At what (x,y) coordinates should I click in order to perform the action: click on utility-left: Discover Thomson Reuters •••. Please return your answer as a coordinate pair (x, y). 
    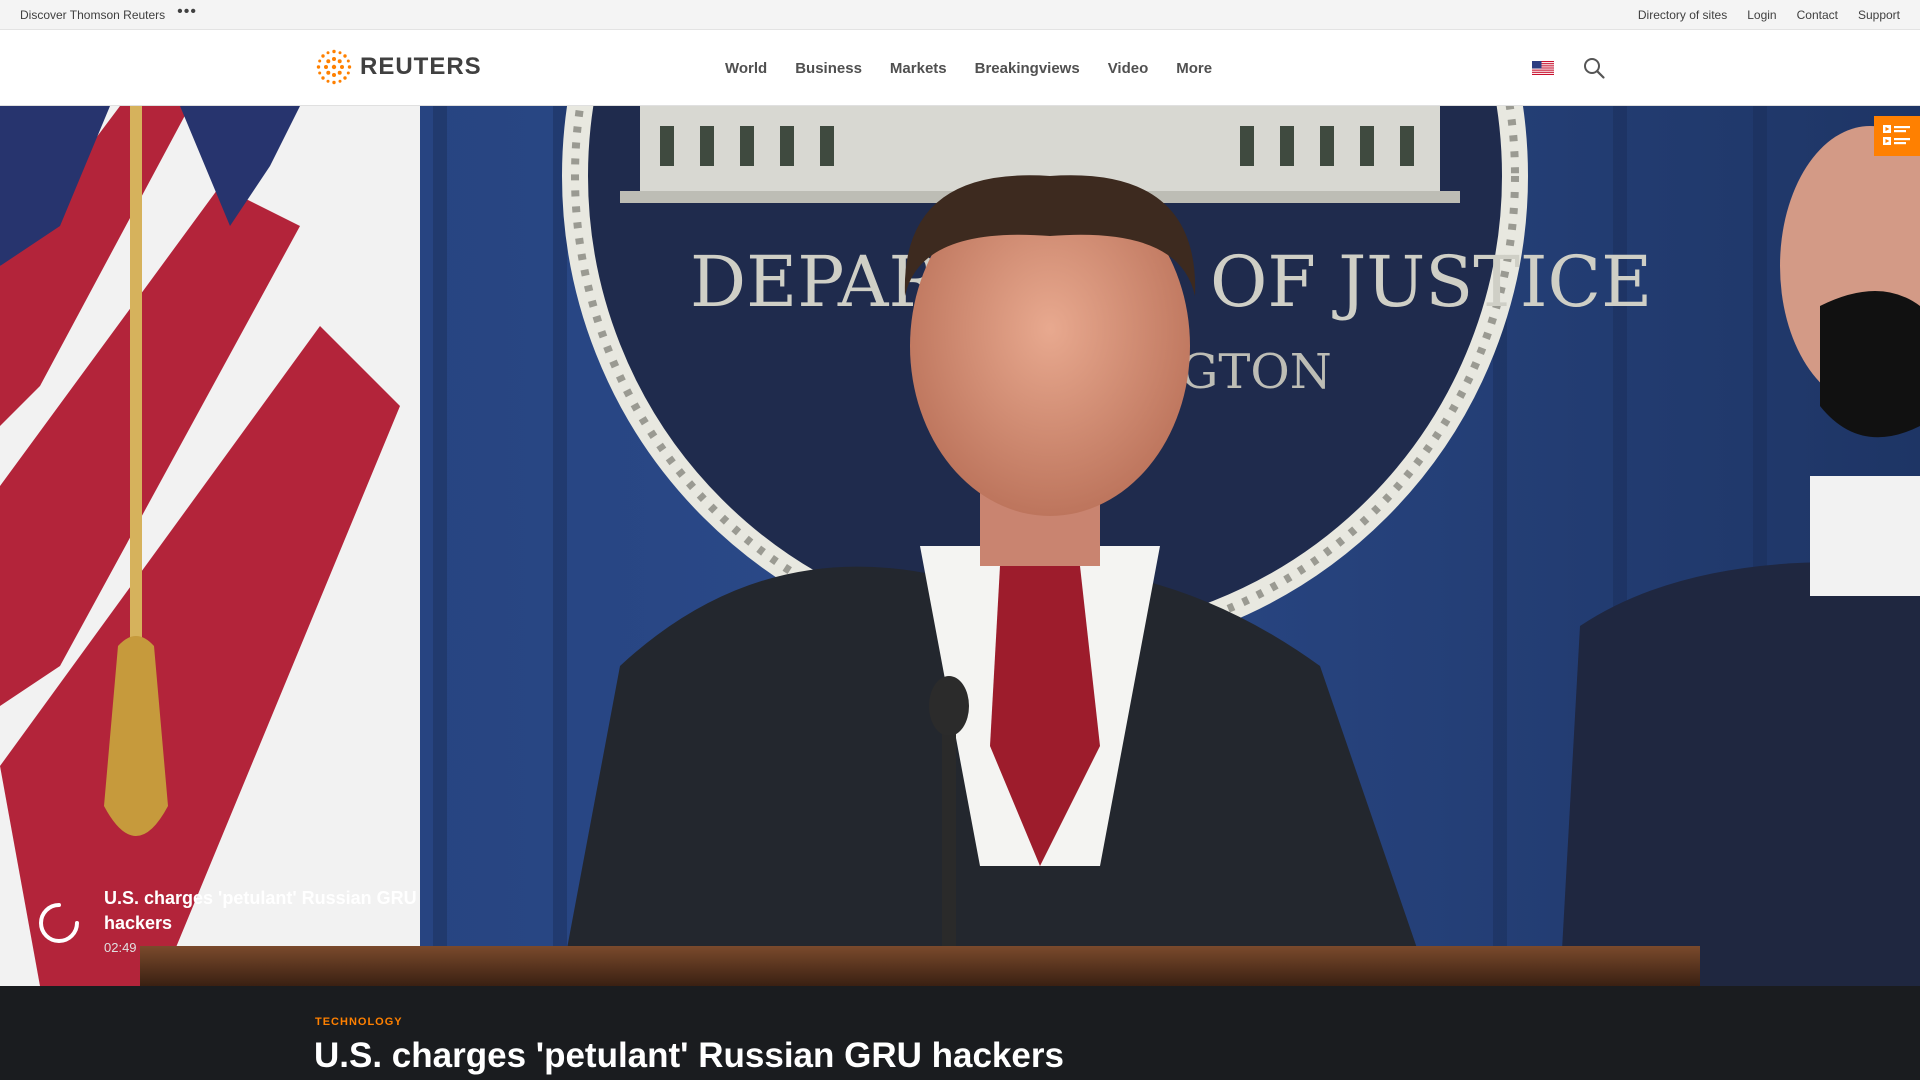
    Looking at the image, I should click on (108, 12).